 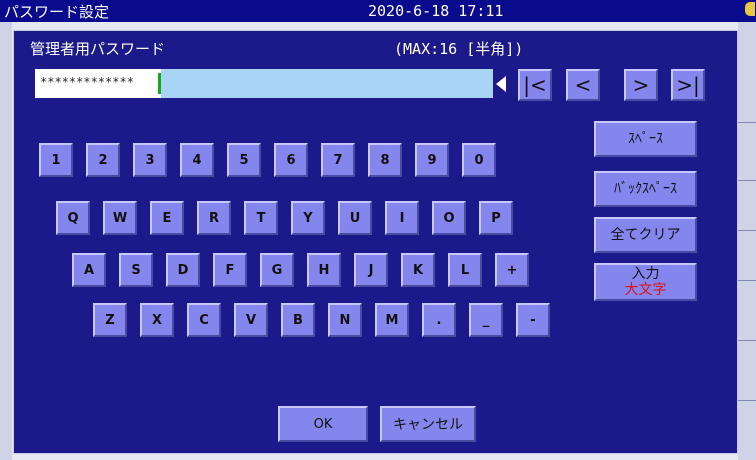 I want to click on key-label: 0, so click(x=479, y=160).